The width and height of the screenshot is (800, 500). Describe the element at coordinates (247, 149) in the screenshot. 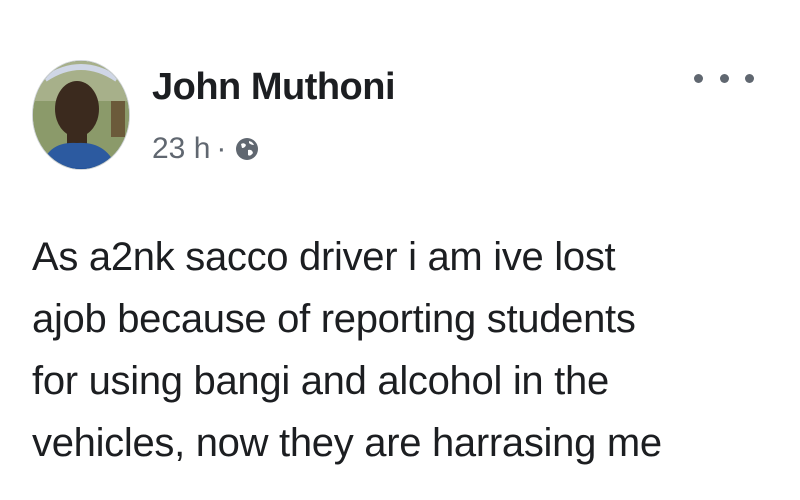

I see `globe-icon` at that location.